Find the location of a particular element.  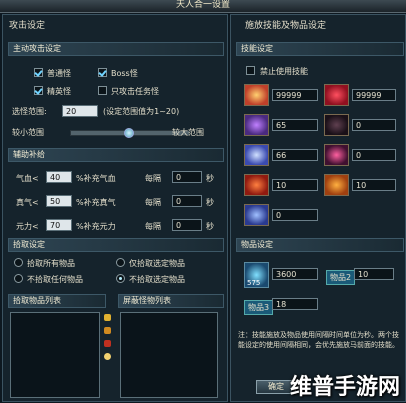

hp-threshold-input: 40 is located at coordinates (59, 177).